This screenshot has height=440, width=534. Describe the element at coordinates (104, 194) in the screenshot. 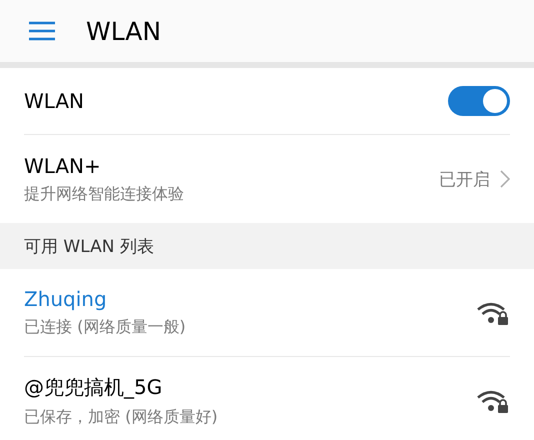

I see `wlan-plus-description: 提升网络智能连接体验` at that location.